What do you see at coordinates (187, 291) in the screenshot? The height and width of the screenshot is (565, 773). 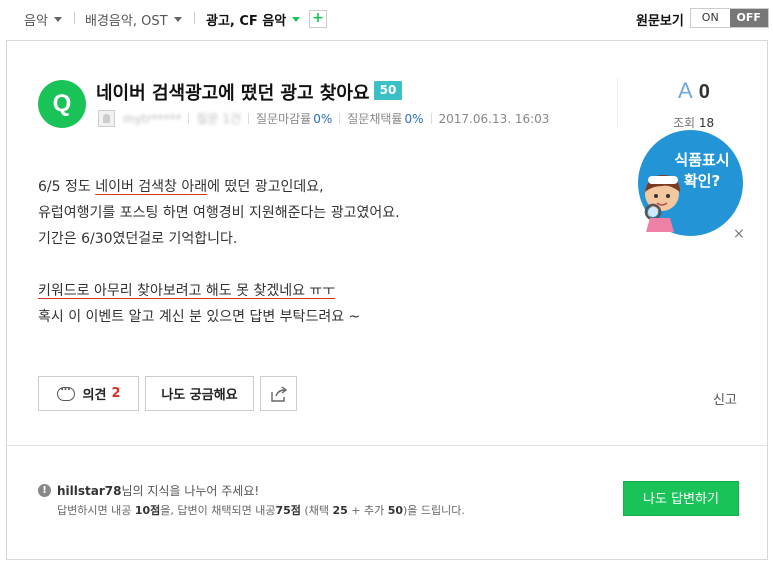 I see `body-text-underlined: 키워드로 아무리 찾아보려고 해도 못 찾겠네요 ㅠㅜ` at bounding box center [187, 291].